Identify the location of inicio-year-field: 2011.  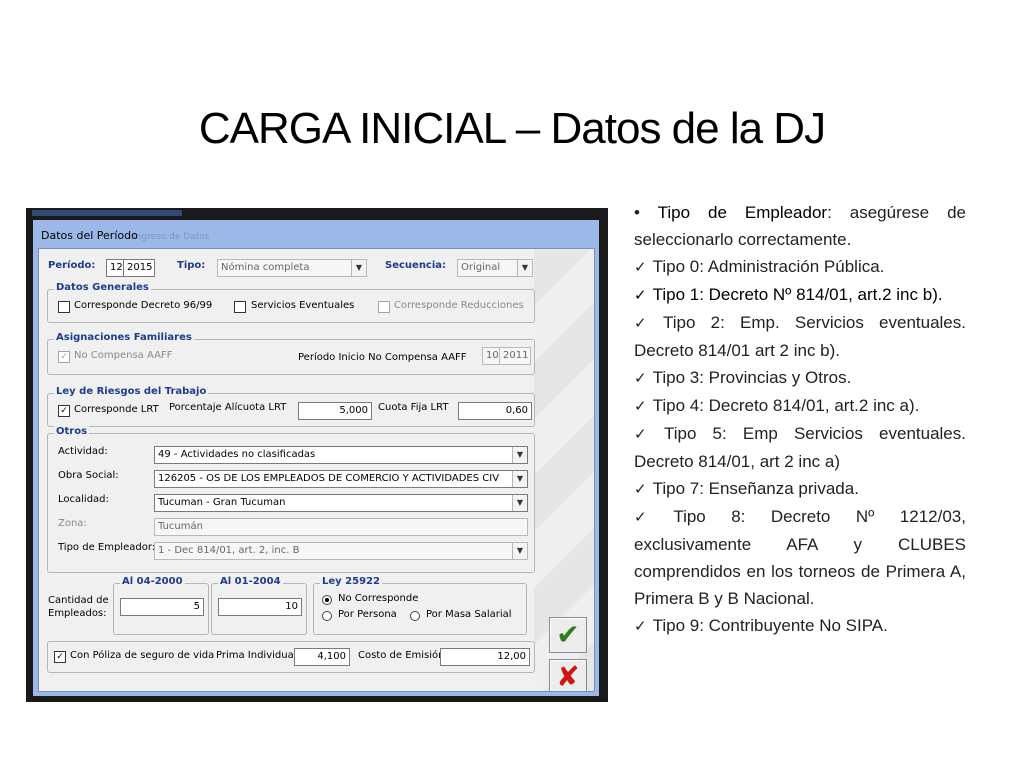
(515, 356).